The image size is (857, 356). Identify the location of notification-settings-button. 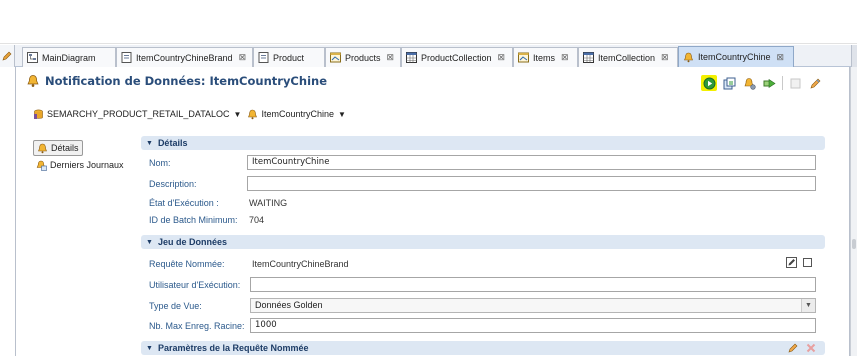
(749, 83).